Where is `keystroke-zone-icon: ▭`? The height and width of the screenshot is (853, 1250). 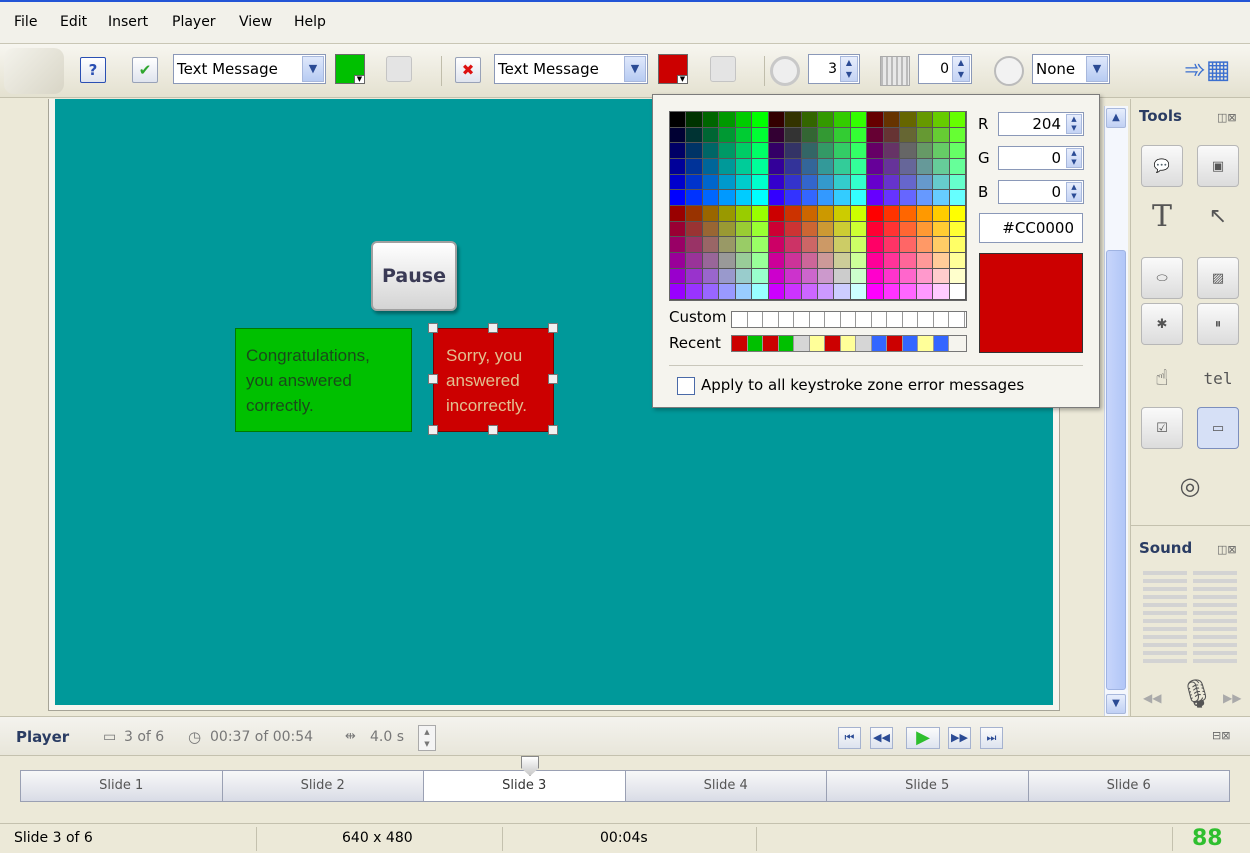 keystroke-zone-icon: ▭ is located at coordinates (1218, 428).